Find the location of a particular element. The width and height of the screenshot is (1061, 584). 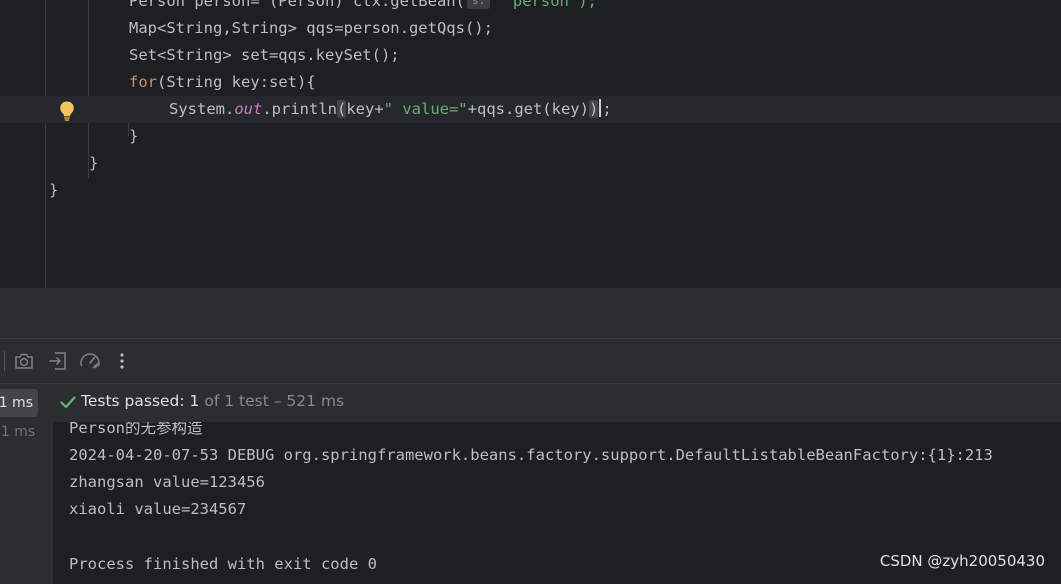

test-tree-item-selected: 21 ms is located at coordinates (19, 403).